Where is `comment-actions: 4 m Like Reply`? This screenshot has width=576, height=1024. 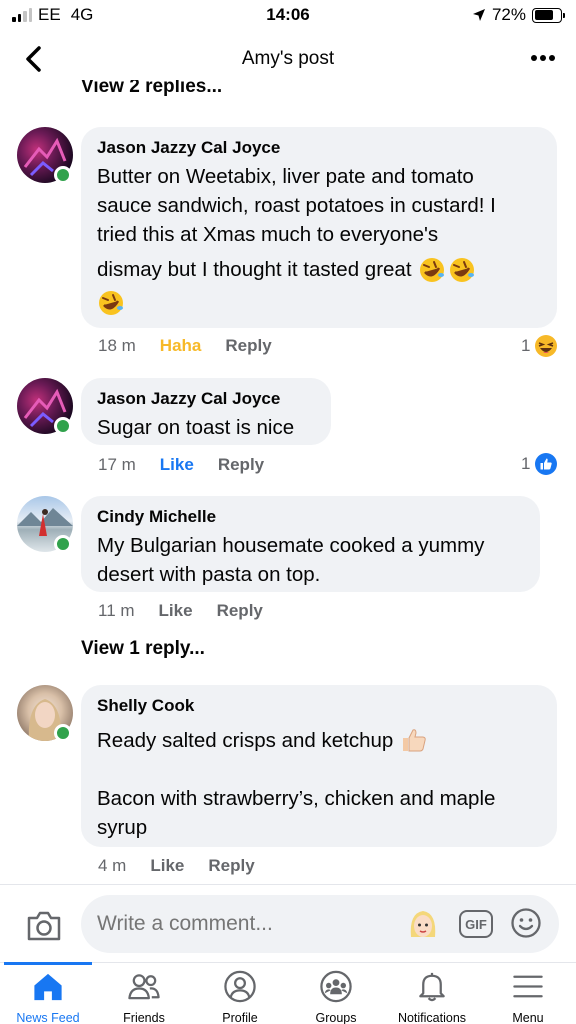 comment-actions: 4 m Like Reply is located at coordinates (188, 866).